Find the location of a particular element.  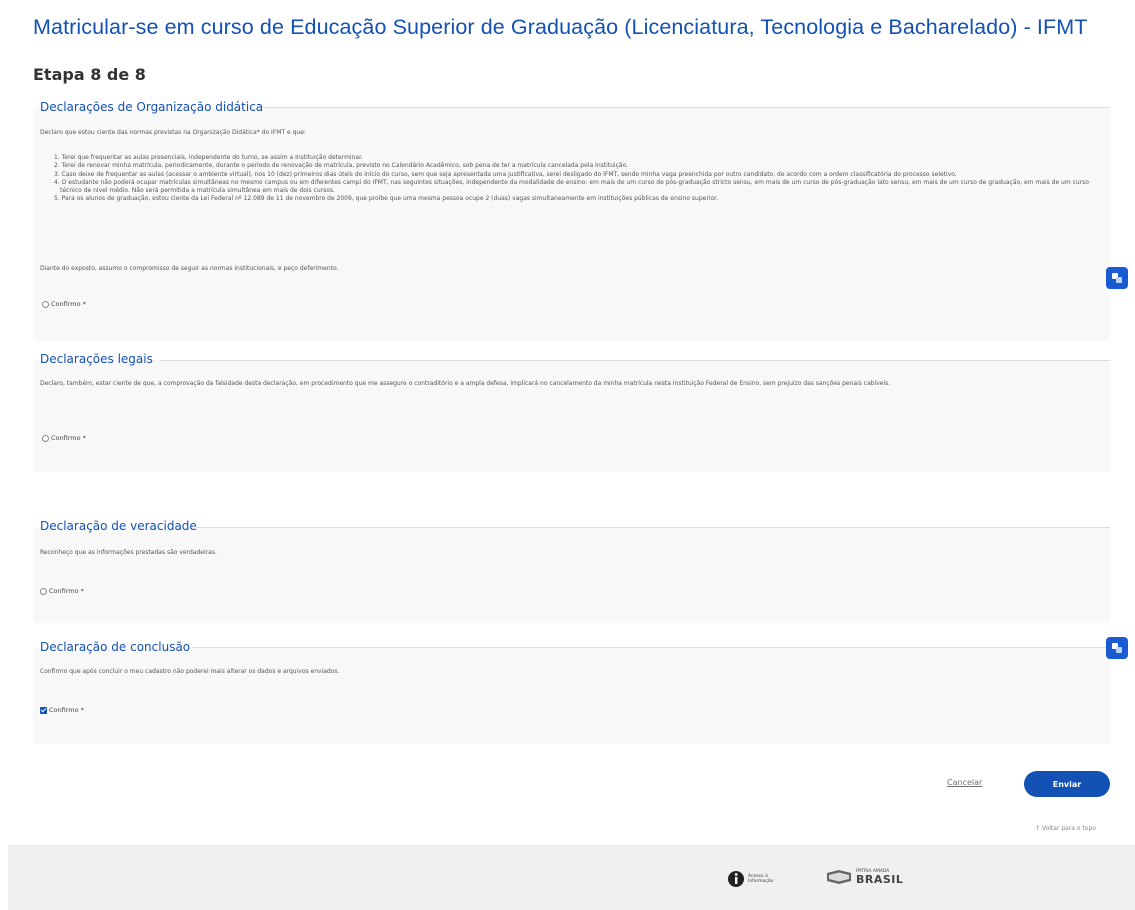

section-legend-truth: Declaração de veracidade is located at coordinates (118, 526).